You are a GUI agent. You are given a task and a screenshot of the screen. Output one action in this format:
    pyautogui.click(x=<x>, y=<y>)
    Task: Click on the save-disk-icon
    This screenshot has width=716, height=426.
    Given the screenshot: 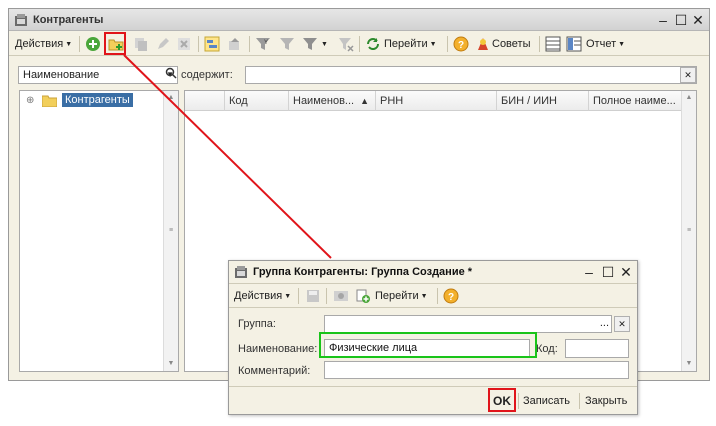 What is the action you would take?
    pyautogui.click(x=313, y=296)
    